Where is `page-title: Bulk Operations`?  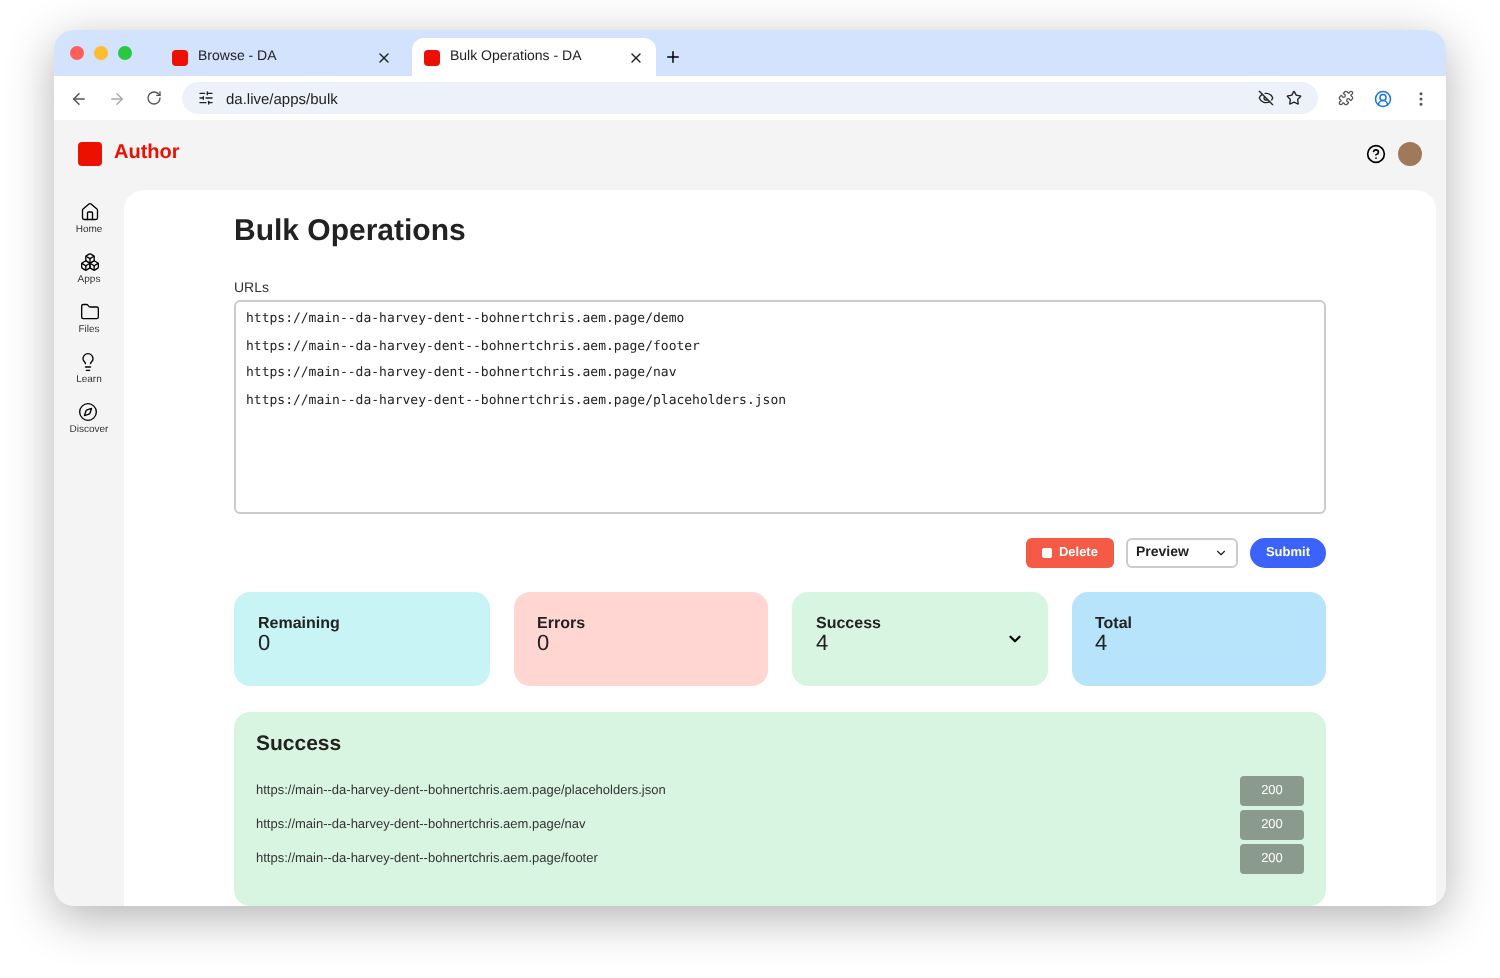
page-title: Bulk Operations is located at coordinates (351, 231).